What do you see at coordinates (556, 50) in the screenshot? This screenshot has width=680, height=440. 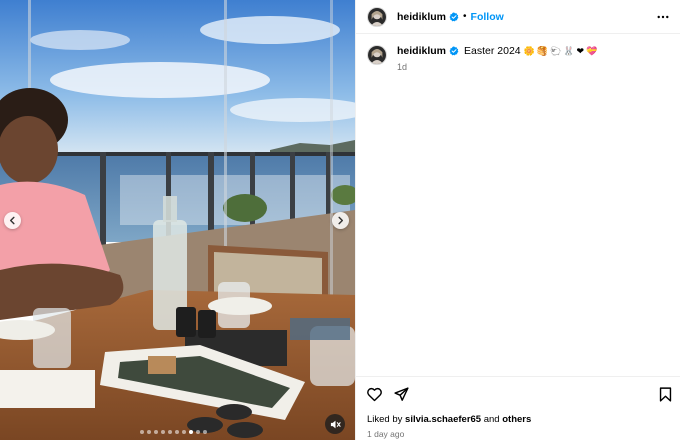 I see `caption-emoji: 🐑` at bounding box center [556, 50].